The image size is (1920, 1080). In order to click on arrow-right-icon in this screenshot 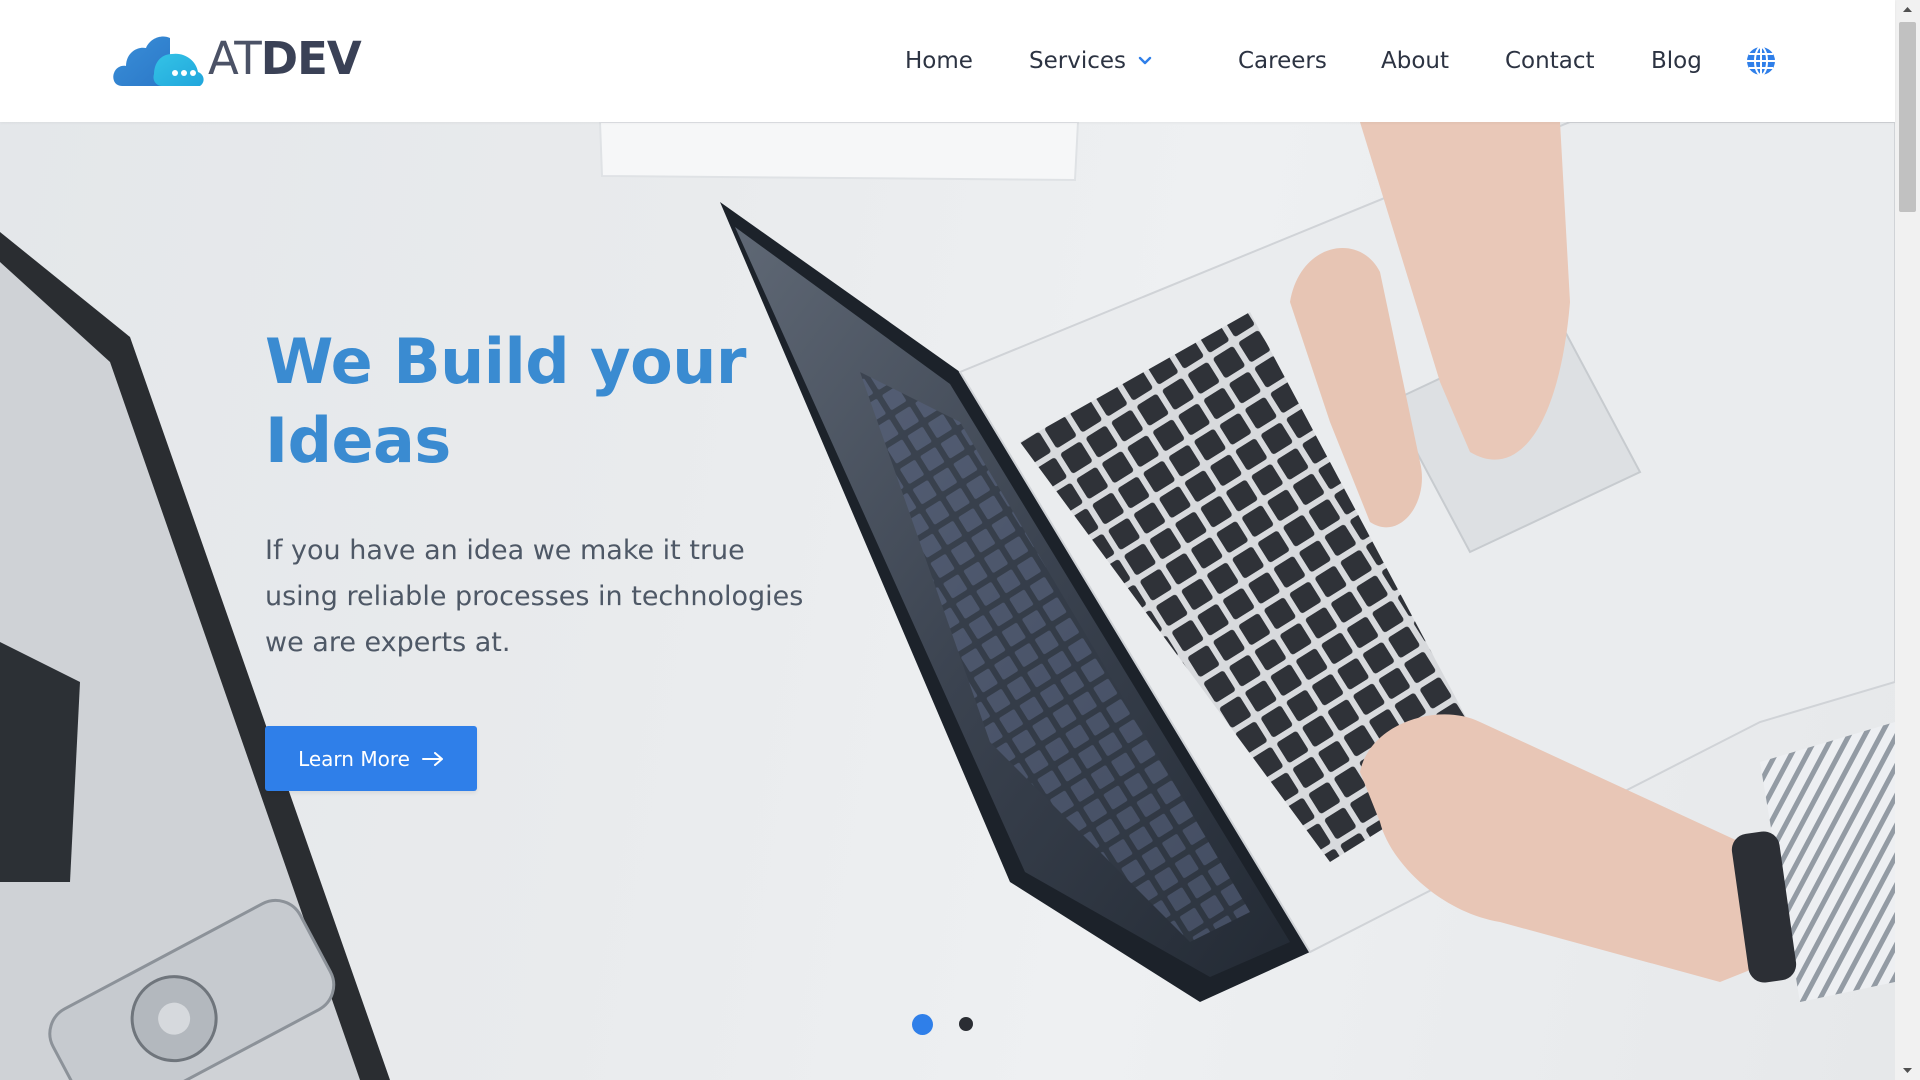, I will do `click(432, 758)`.